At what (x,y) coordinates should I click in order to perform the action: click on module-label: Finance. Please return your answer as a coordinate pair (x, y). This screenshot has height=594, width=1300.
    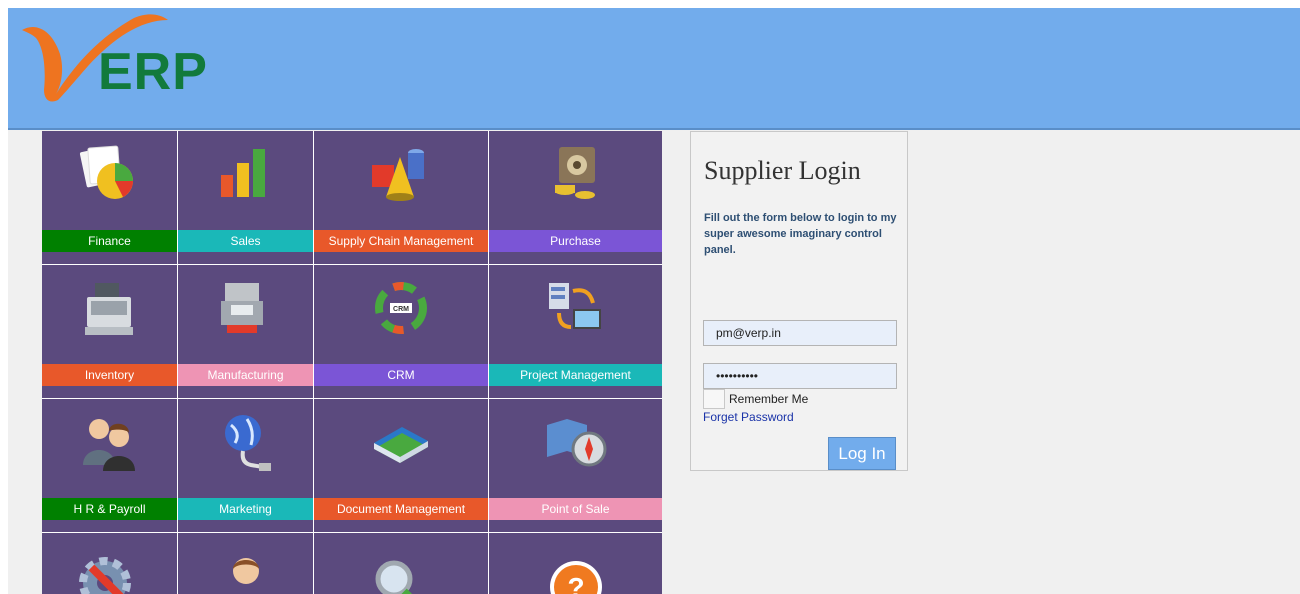
    Looking at the image, I should click on (109, 241).